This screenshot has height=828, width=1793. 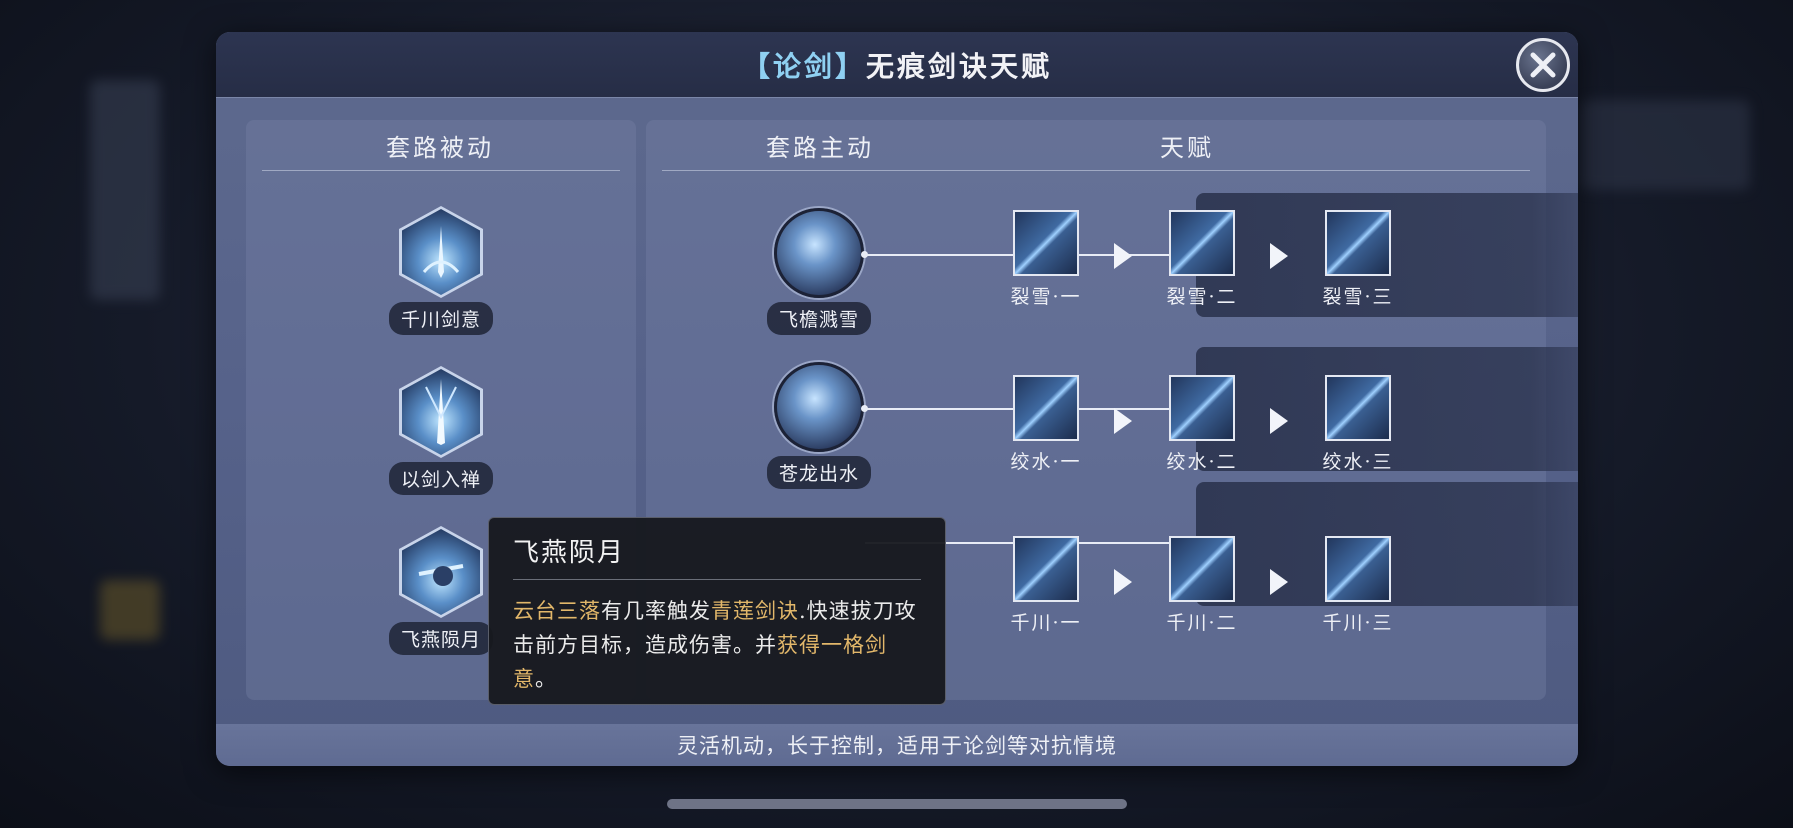 I want to click on talent-liexue-1: 裂雪·一, so click(x=1046, y=259).